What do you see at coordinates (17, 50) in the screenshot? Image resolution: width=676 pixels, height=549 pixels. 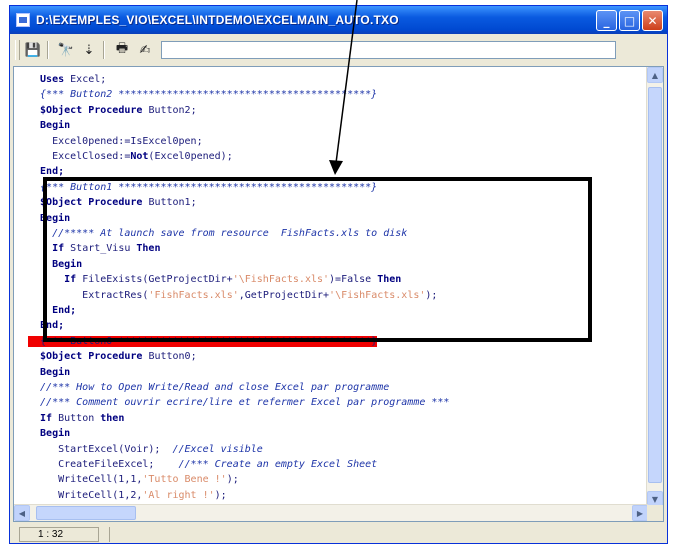 I see `toolbar-grip-icon` at bounding box center [17, 50].